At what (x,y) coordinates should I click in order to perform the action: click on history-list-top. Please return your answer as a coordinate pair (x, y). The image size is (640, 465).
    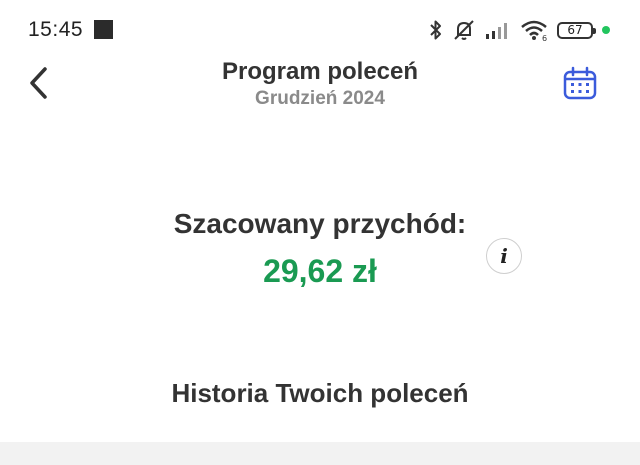
    Looking at the image, I should click on (320, 453).